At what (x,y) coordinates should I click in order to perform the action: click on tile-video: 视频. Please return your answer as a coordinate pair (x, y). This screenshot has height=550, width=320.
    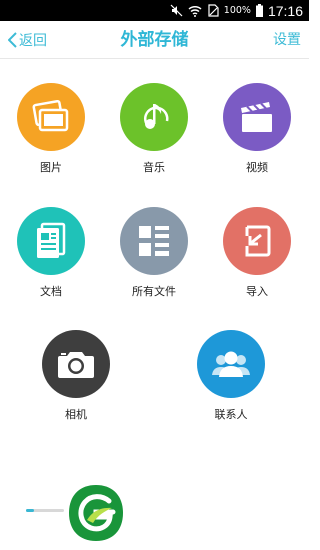
    Looking at the image, I should click on (257, 129).